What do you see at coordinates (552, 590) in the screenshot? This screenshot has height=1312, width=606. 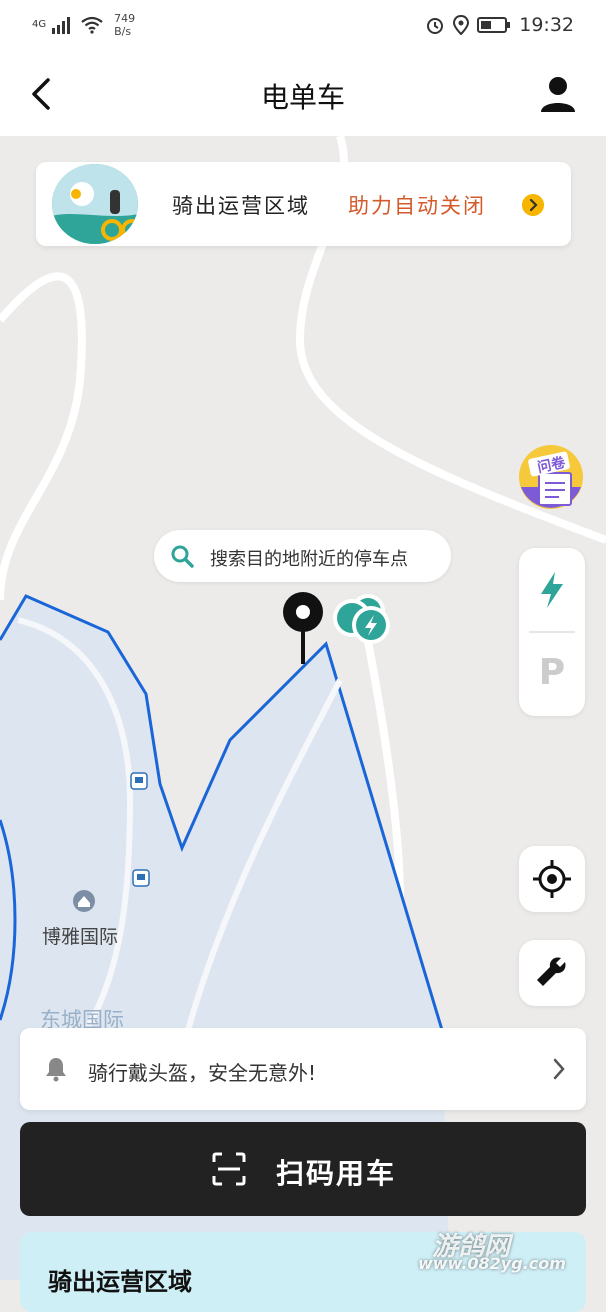 I see `lightning-icon` at bounding box center [552, 590].